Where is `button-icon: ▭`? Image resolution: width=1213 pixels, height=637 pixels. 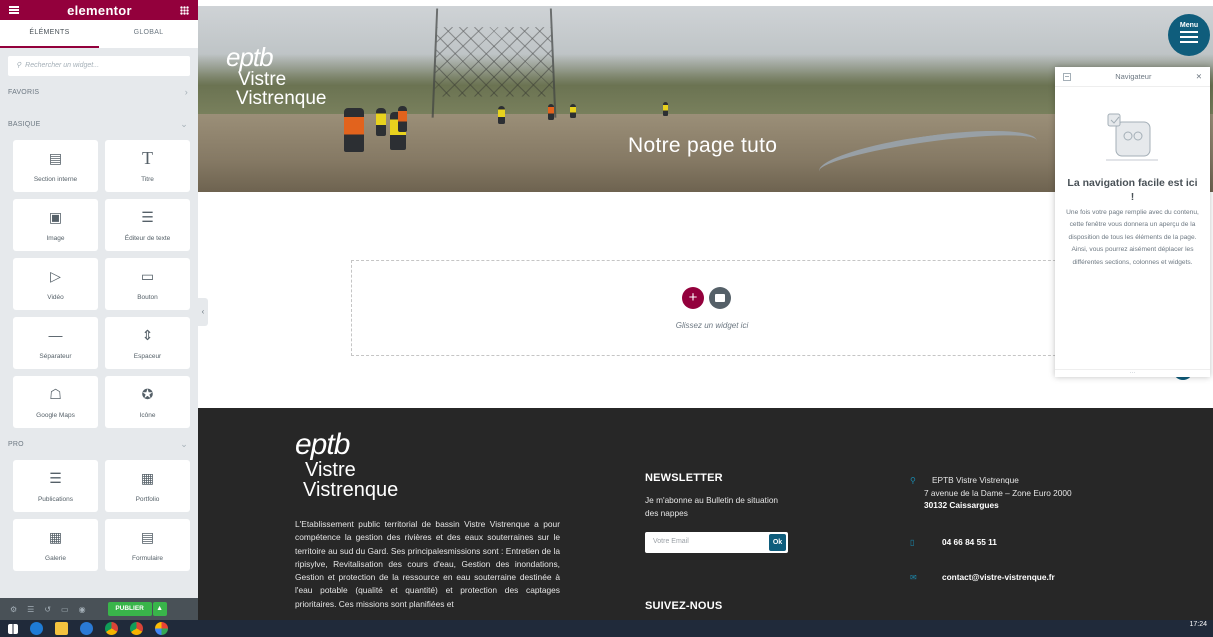
button-icon: ▭ is located at coordinates (147, 275).